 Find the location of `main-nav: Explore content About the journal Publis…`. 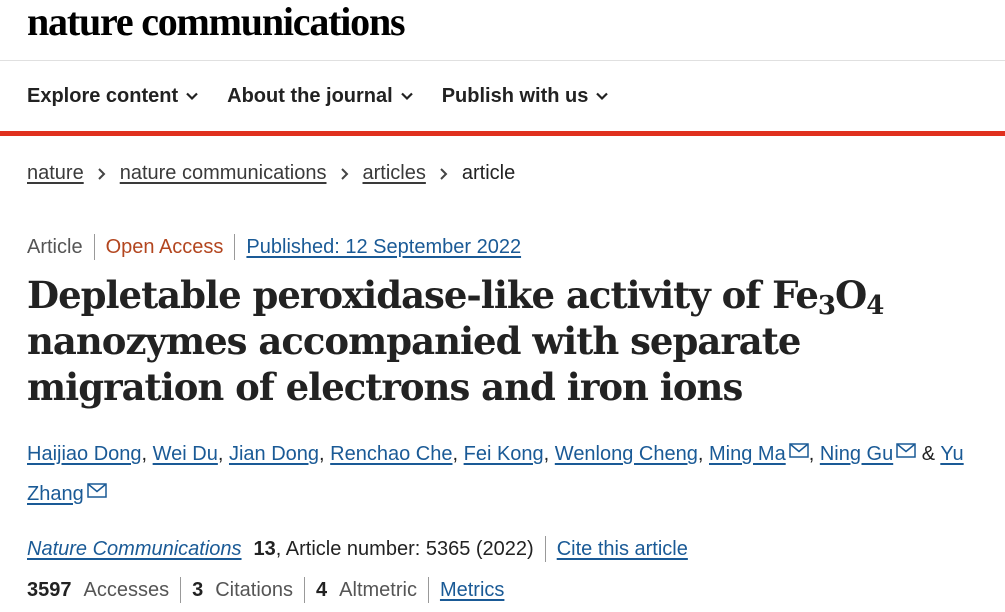

main-nav: Explore content About the journal Publis… is located at coordinates (332, 96).